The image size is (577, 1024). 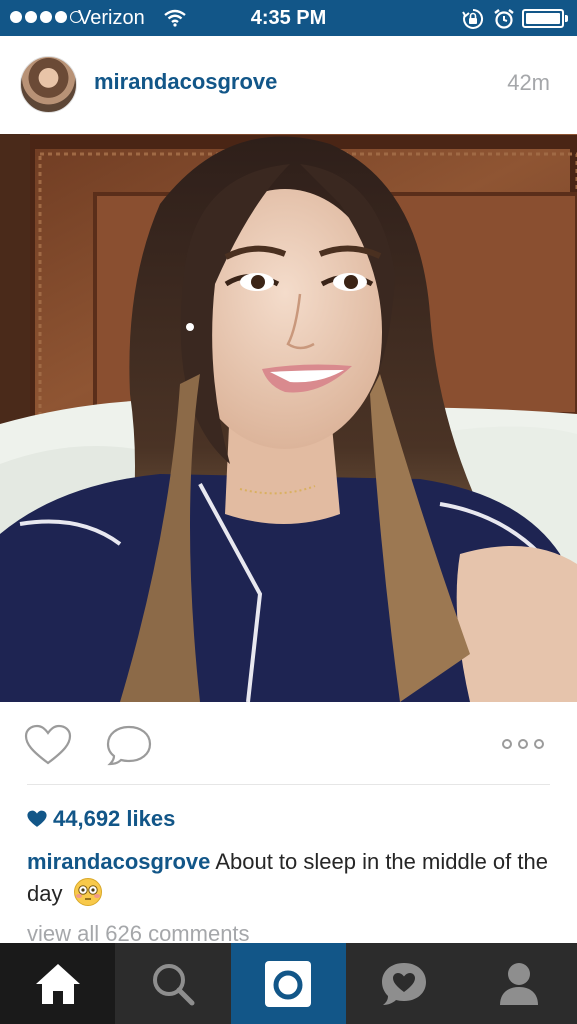 What do you see at coordinates (48, 84) in the screenshot?
I see `avatar` at bounding box center [48, 84].